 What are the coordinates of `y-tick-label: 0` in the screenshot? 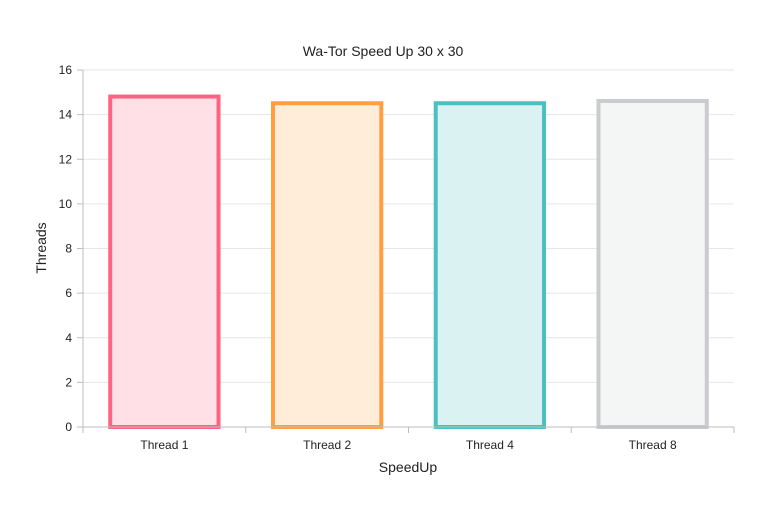 It's located at (68, 427).